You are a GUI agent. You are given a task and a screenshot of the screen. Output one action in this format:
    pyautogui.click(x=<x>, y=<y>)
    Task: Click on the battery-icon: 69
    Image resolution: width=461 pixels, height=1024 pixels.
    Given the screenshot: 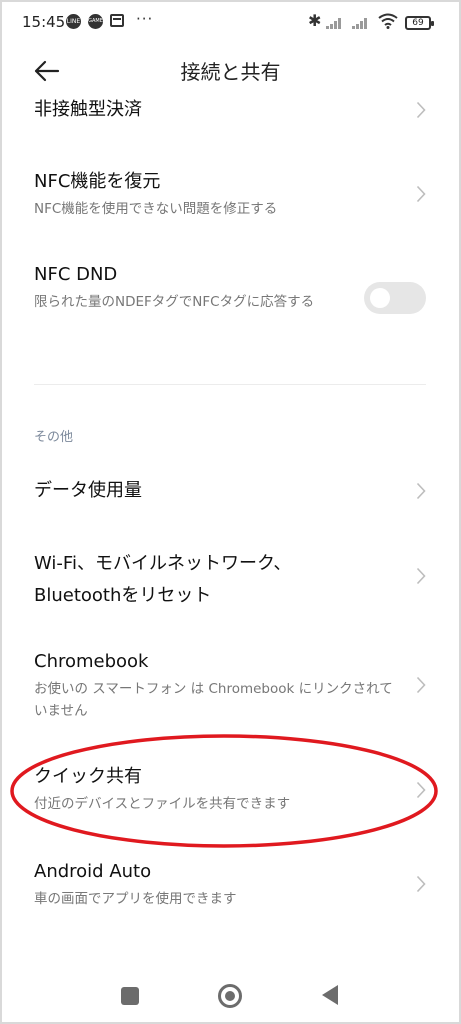 What is the action you would take?
    pyautogui.click(x=419, y=23)
    